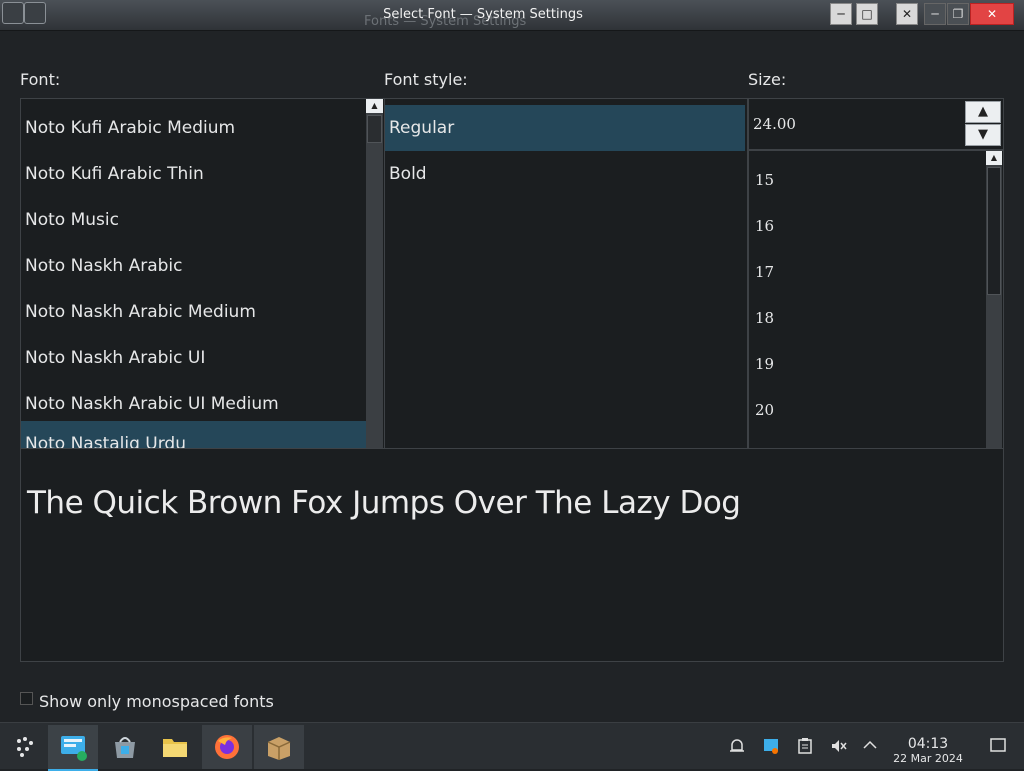  I want to click on taskbar: 04:13 22 Mar 2024, so click(512, 746).